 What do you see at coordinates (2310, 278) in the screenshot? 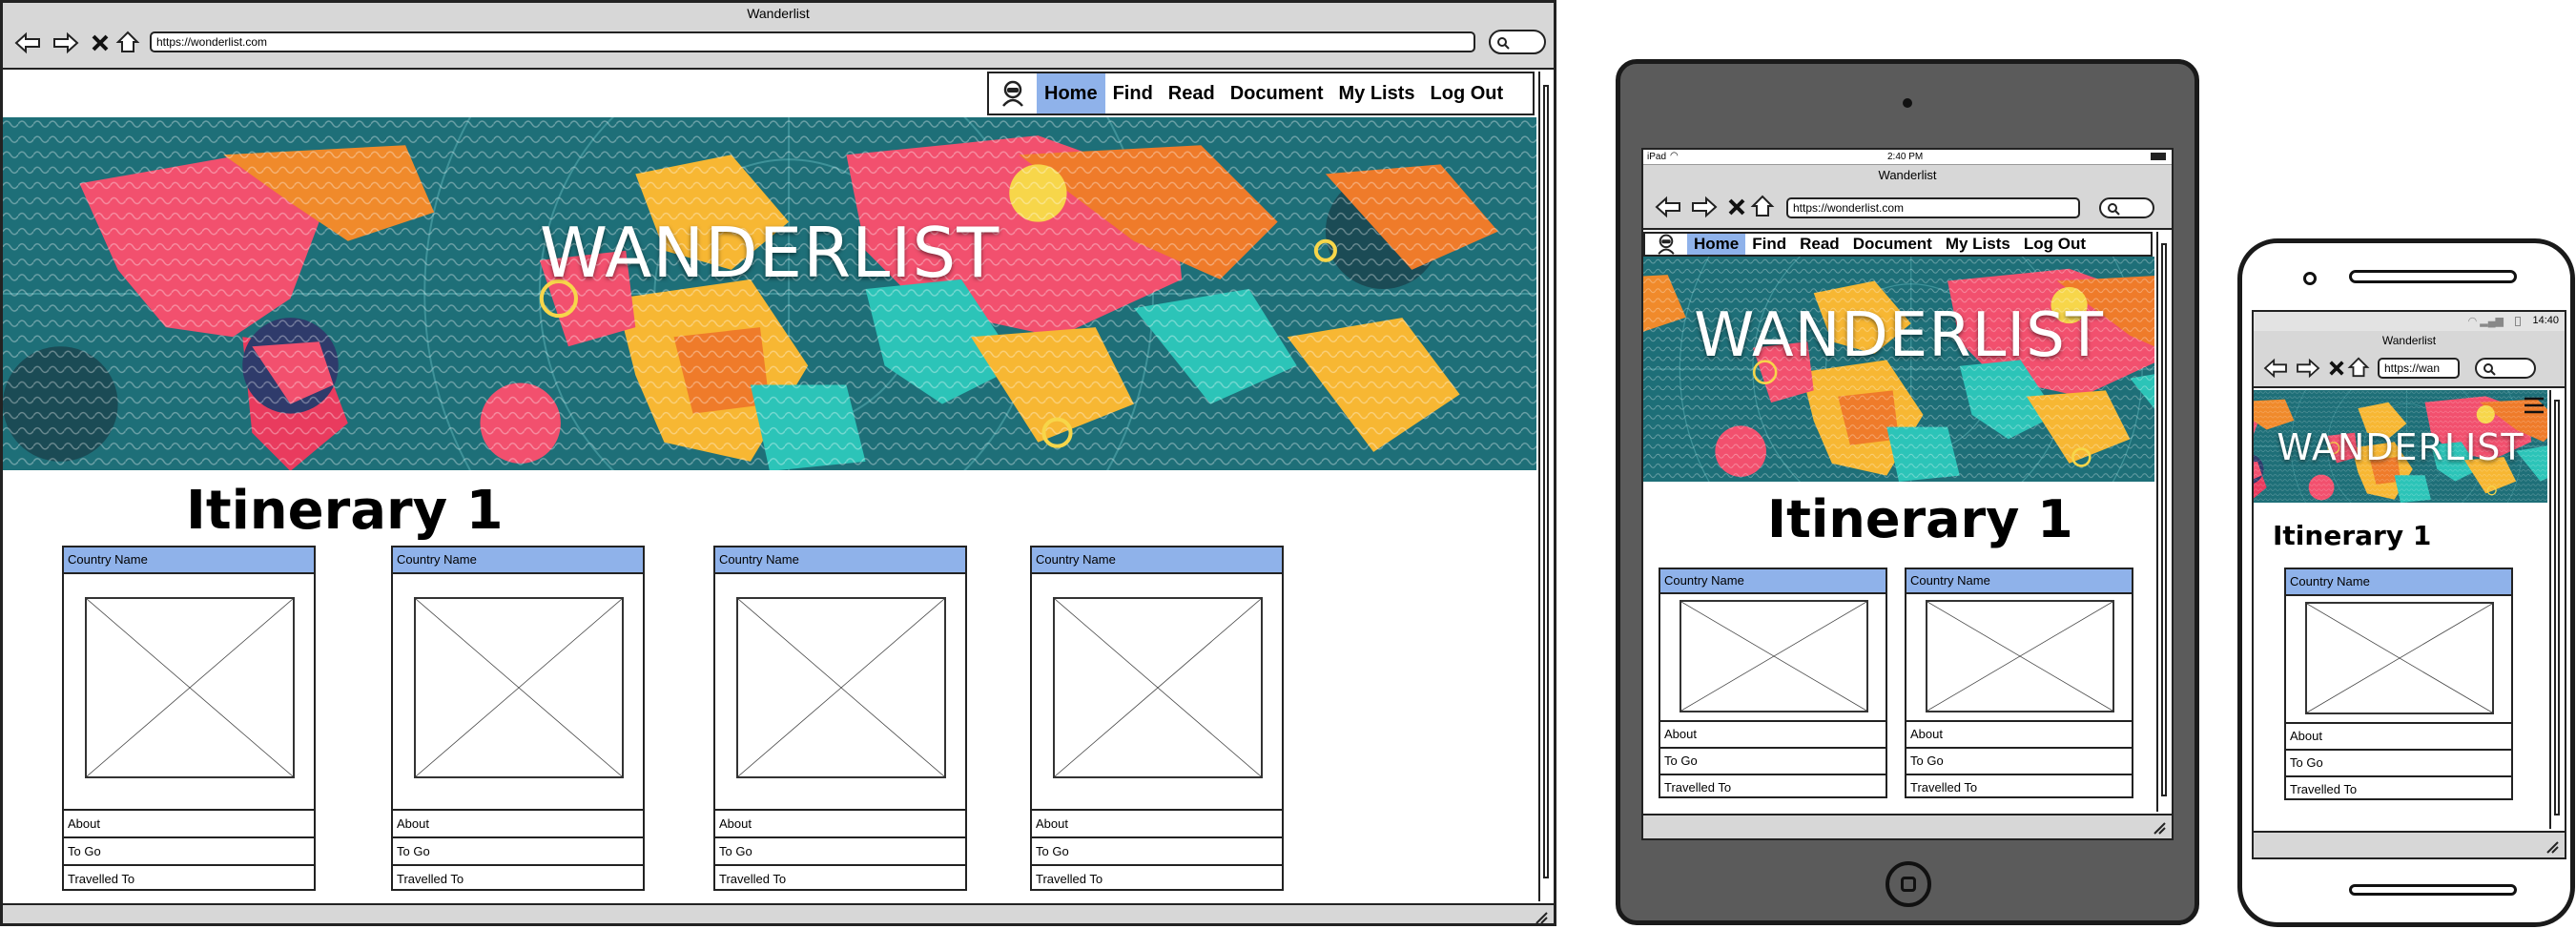
I see `phone-camera` at bounding box center [2310, 278].